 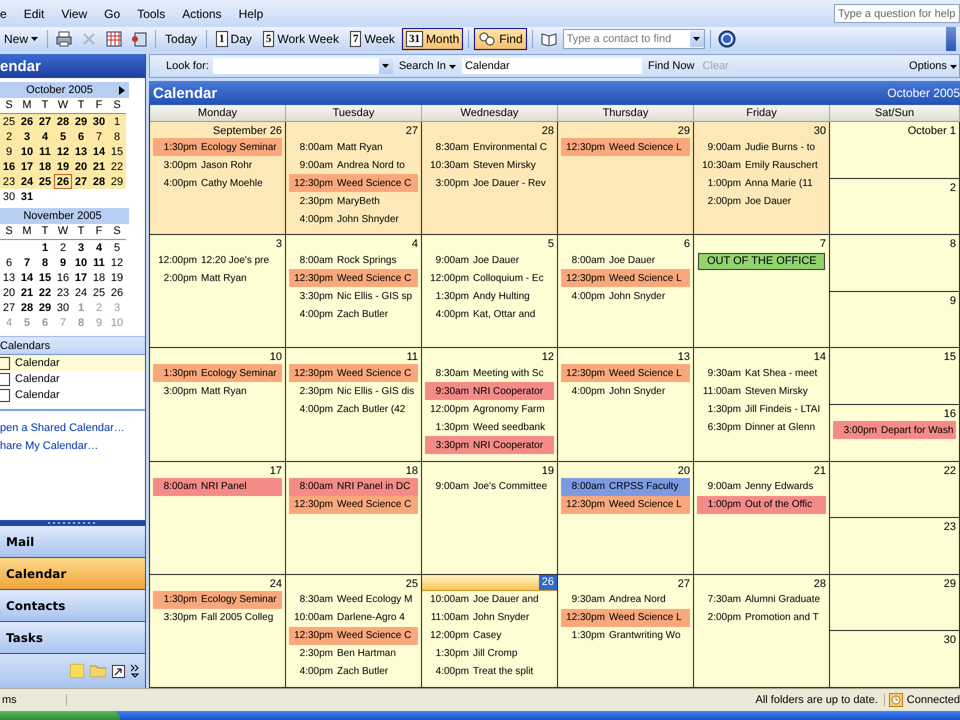 I want to click on day-cell: 28 8:30am Environmental C 10:30am Steven Mirsky 3:00pm Joe Dauer - Rev, so click(x=490, y=179).